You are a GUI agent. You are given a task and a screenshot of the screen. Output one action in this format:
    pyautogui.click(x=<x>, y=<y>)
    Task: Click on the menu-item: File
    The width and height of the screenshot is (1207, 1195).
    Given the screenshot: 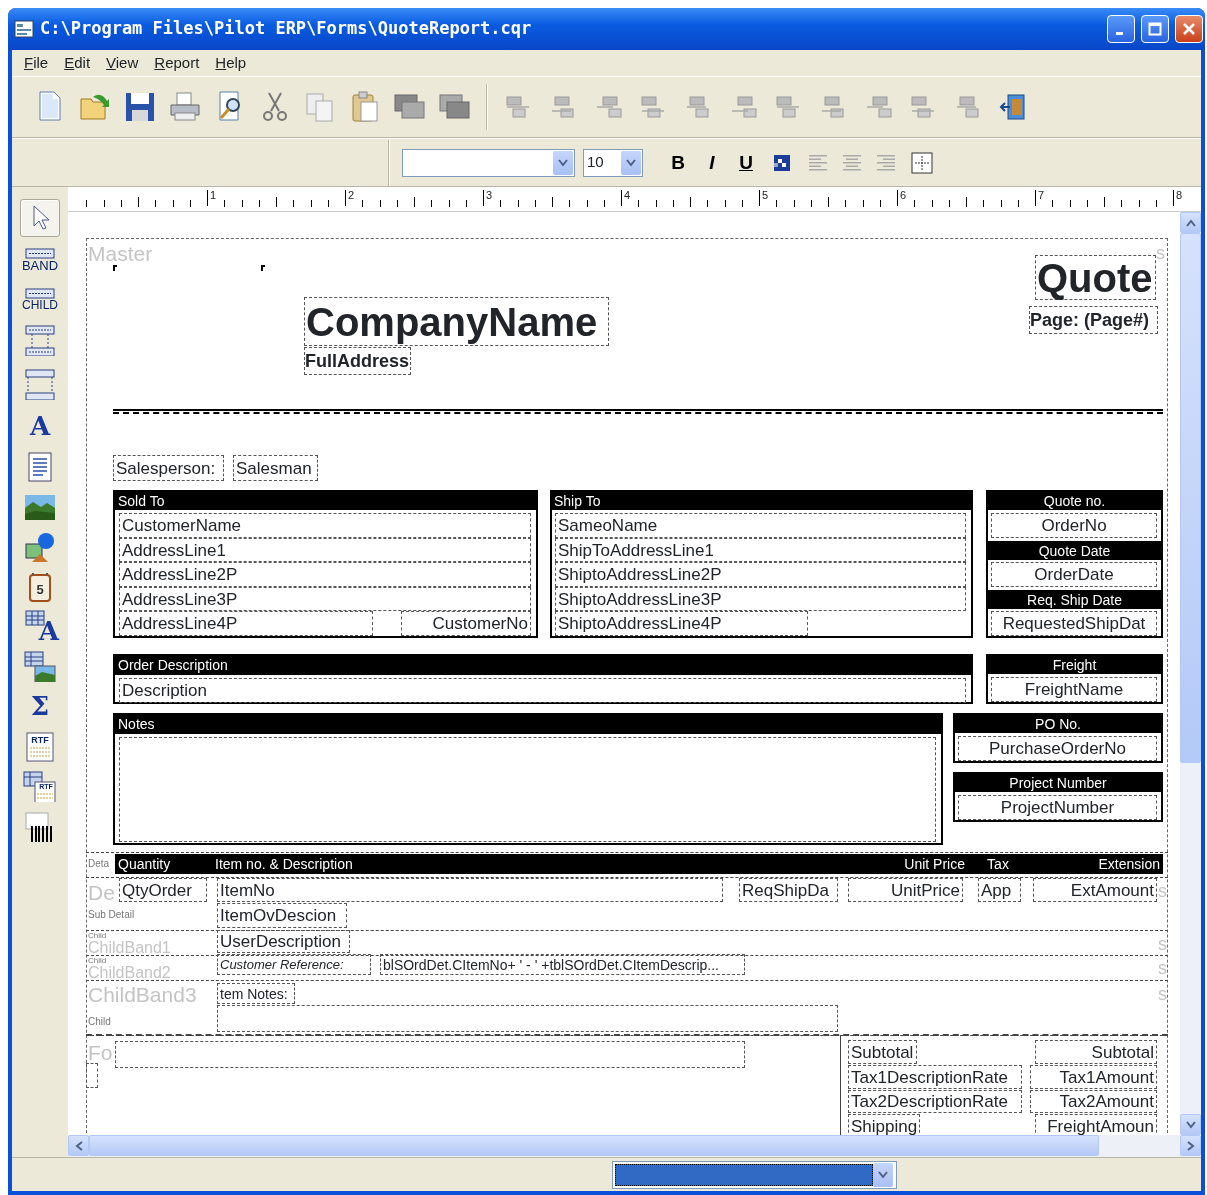 What is the action you would take?
    pyautogui.click(x=36, y=63)
    